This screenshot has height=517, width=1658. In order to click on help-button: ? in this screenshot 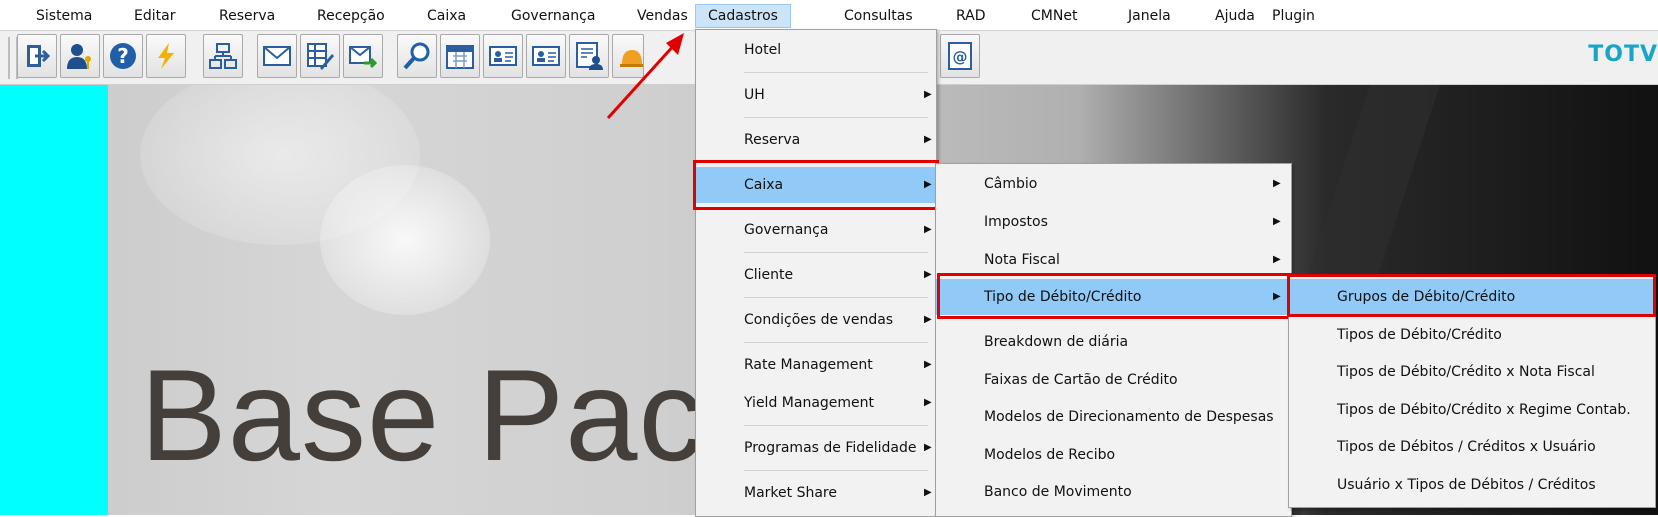, I will do `click(123, 56)`.